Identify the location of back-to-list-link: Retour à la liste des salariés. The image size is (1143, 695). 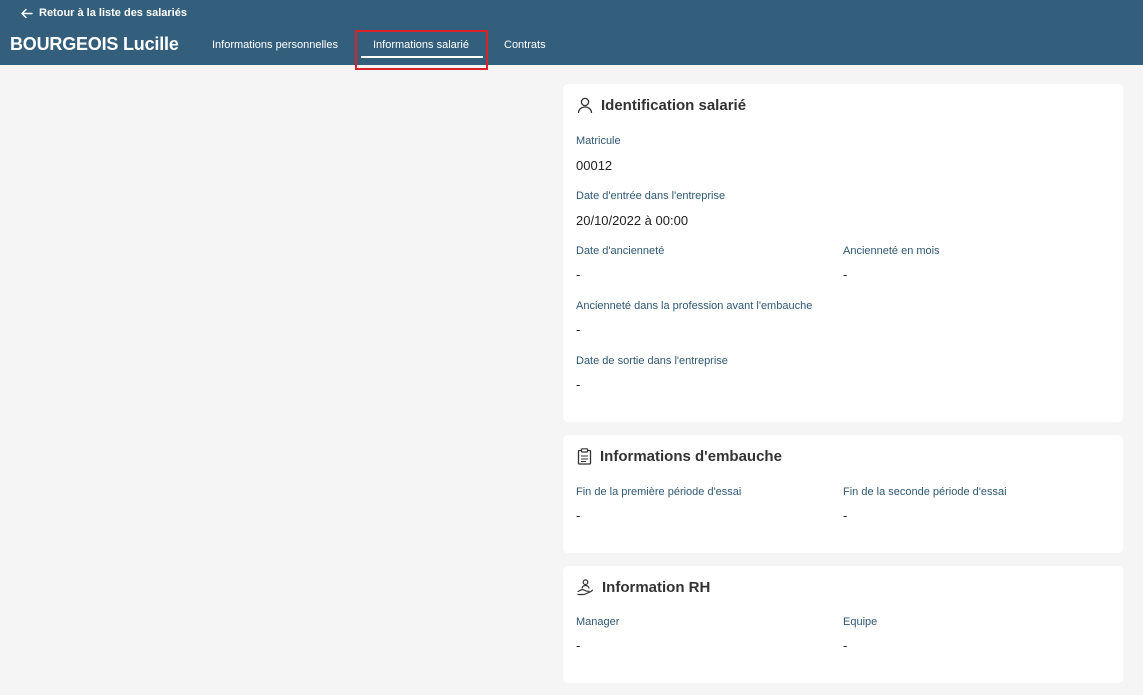
(103, 13).